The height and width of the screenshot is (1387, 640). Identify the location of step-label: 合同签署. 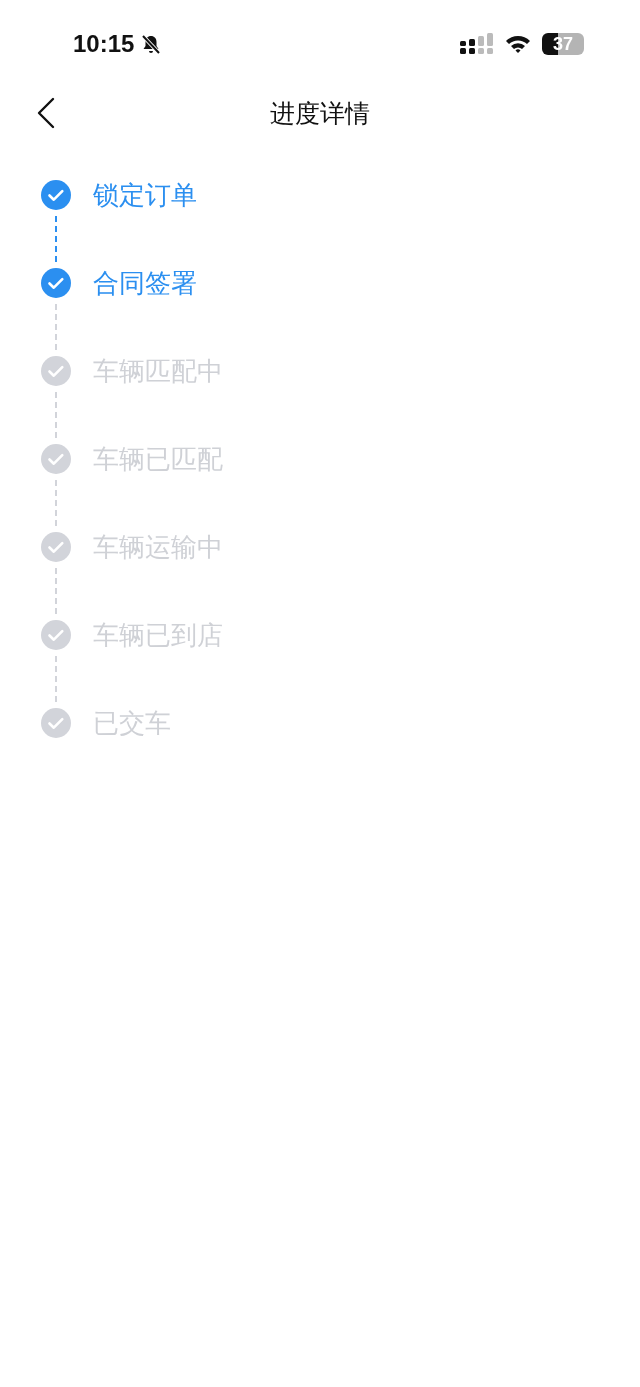
(145, 283).